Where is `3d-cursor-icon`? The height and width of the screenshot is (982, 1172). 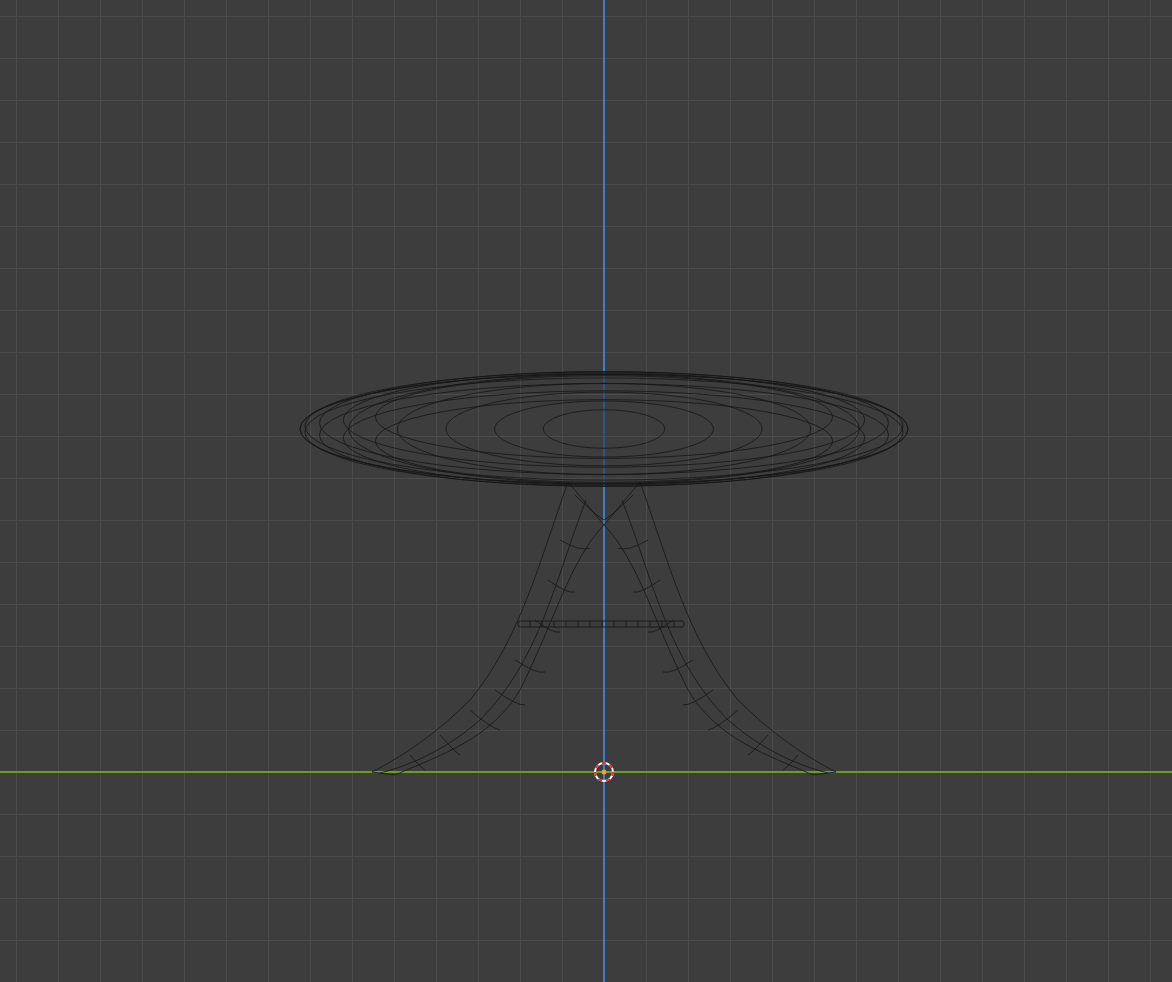 3d-cursor-icon is located at coordinates (604, 772).